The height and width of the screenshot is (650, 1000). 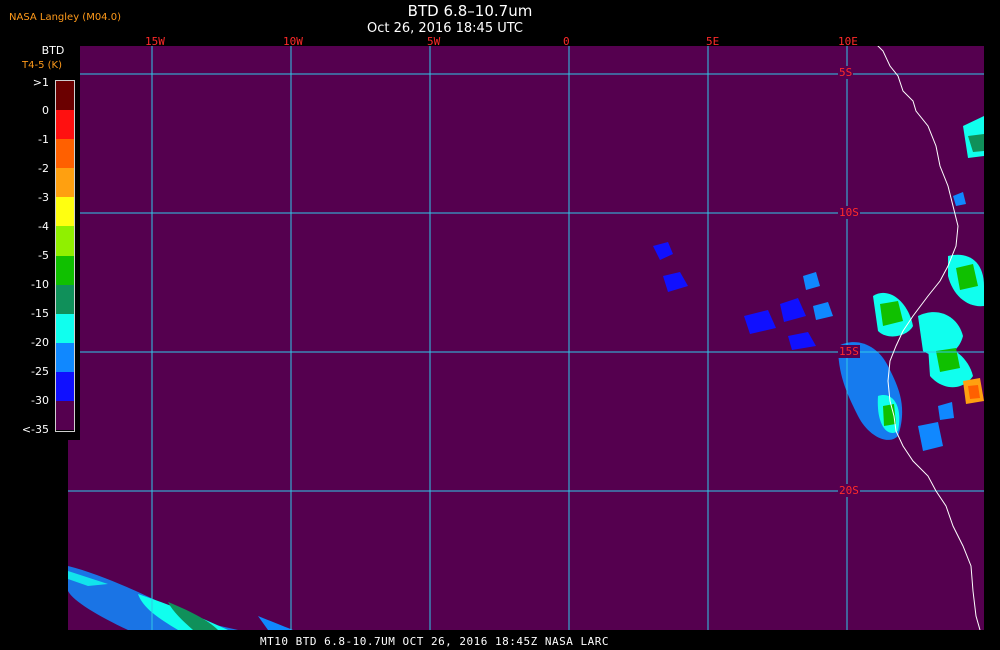 I want to click on scale-label: -20, so click(x=40, y=342).